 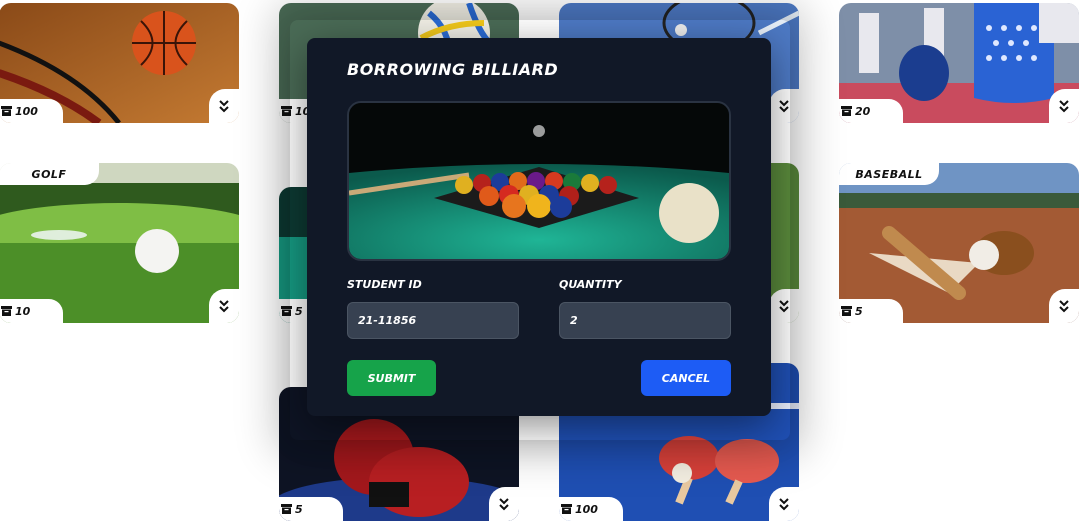 What do you see at coordinates (31, 311) in the screenshot?
I see `card-quantity: 10` at bounding box center [31, 311].